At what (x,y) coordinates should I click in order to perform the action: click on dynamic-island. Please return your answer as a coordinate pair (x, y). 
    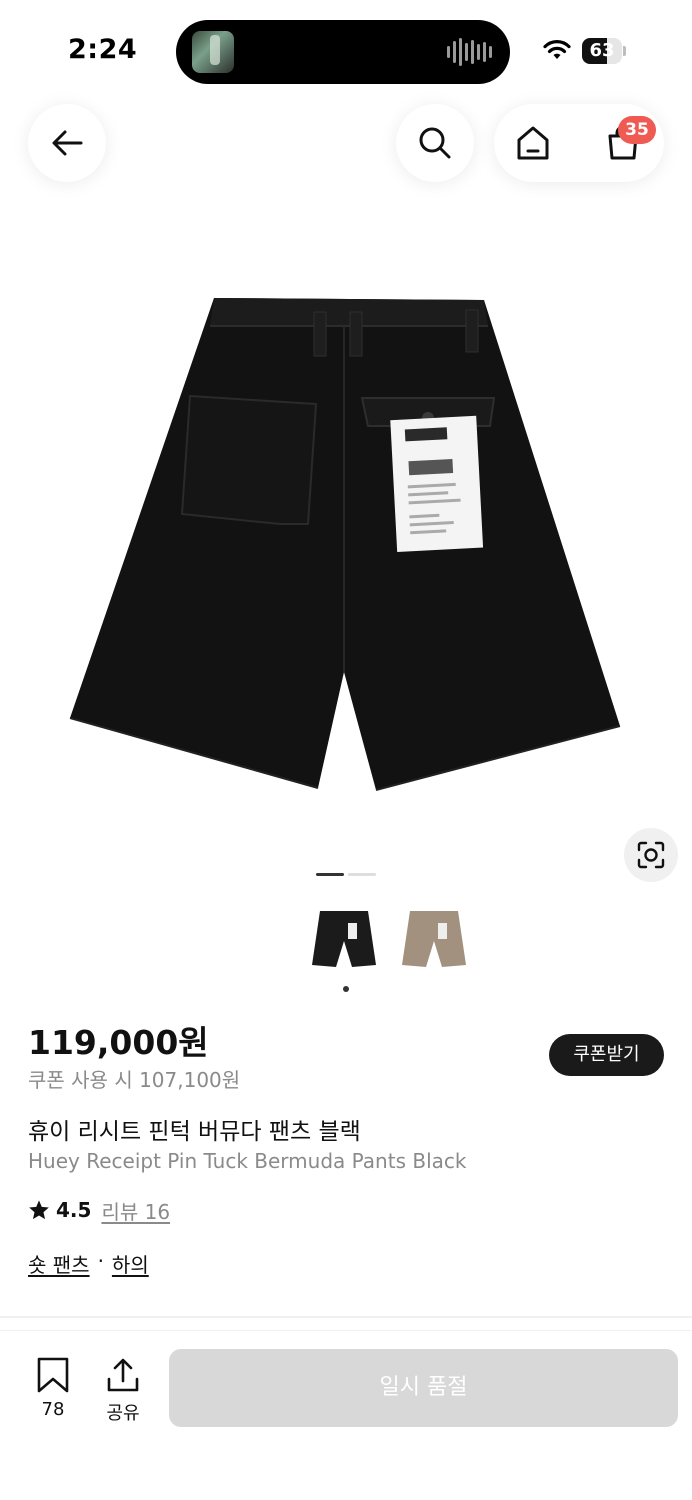
    Looking at the image, I should click on (343, 52).